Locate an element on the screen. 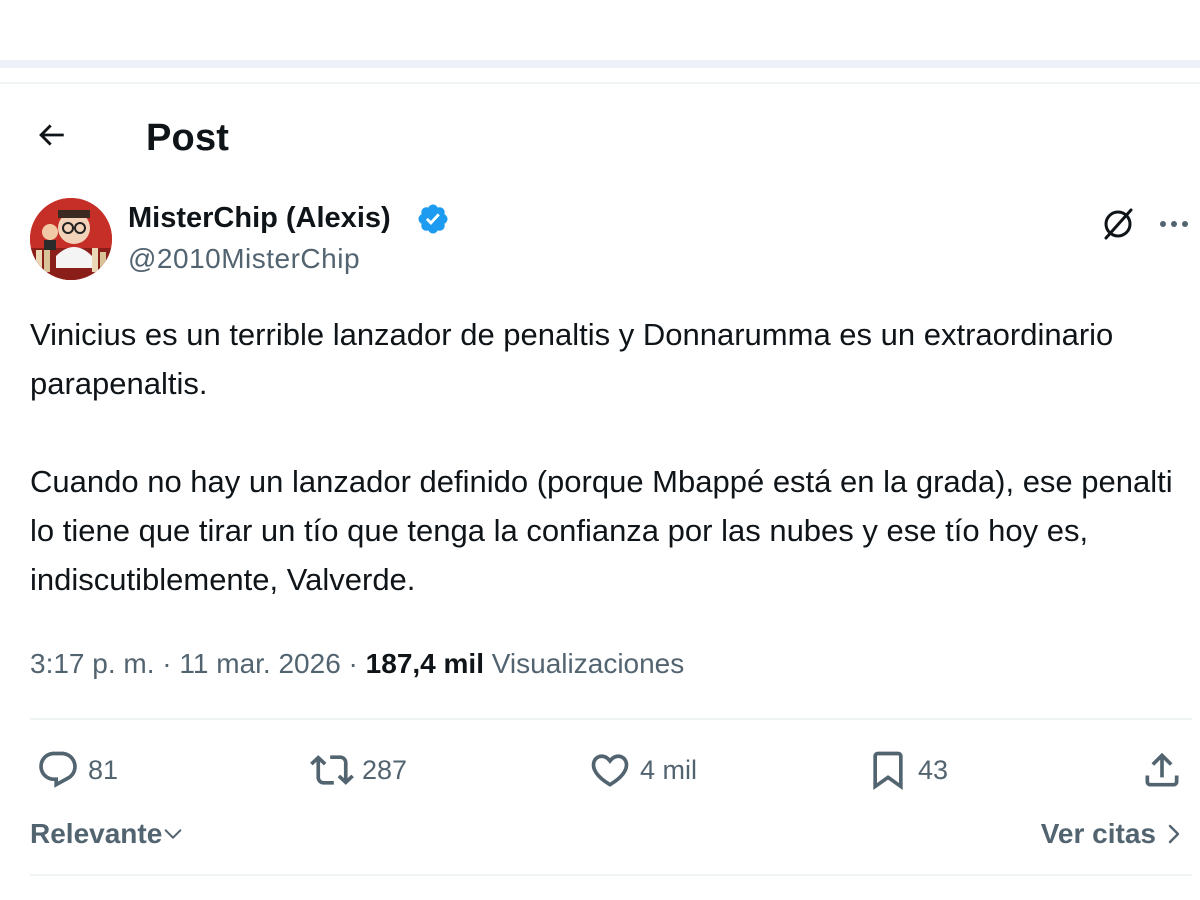  grok-icon is located at coordinates (1118, 224).